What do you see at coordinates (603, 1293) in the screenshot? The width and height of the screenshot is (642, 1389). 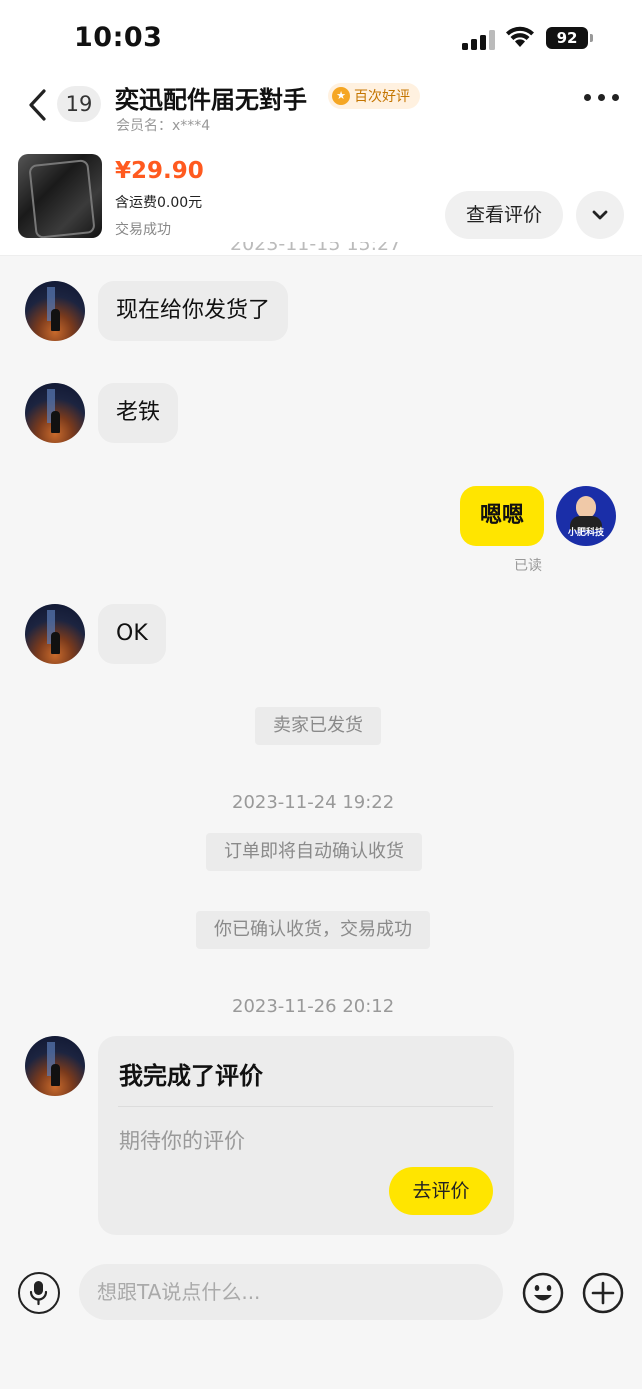 I see `plus-icon` at bounding box center [603, 1293].